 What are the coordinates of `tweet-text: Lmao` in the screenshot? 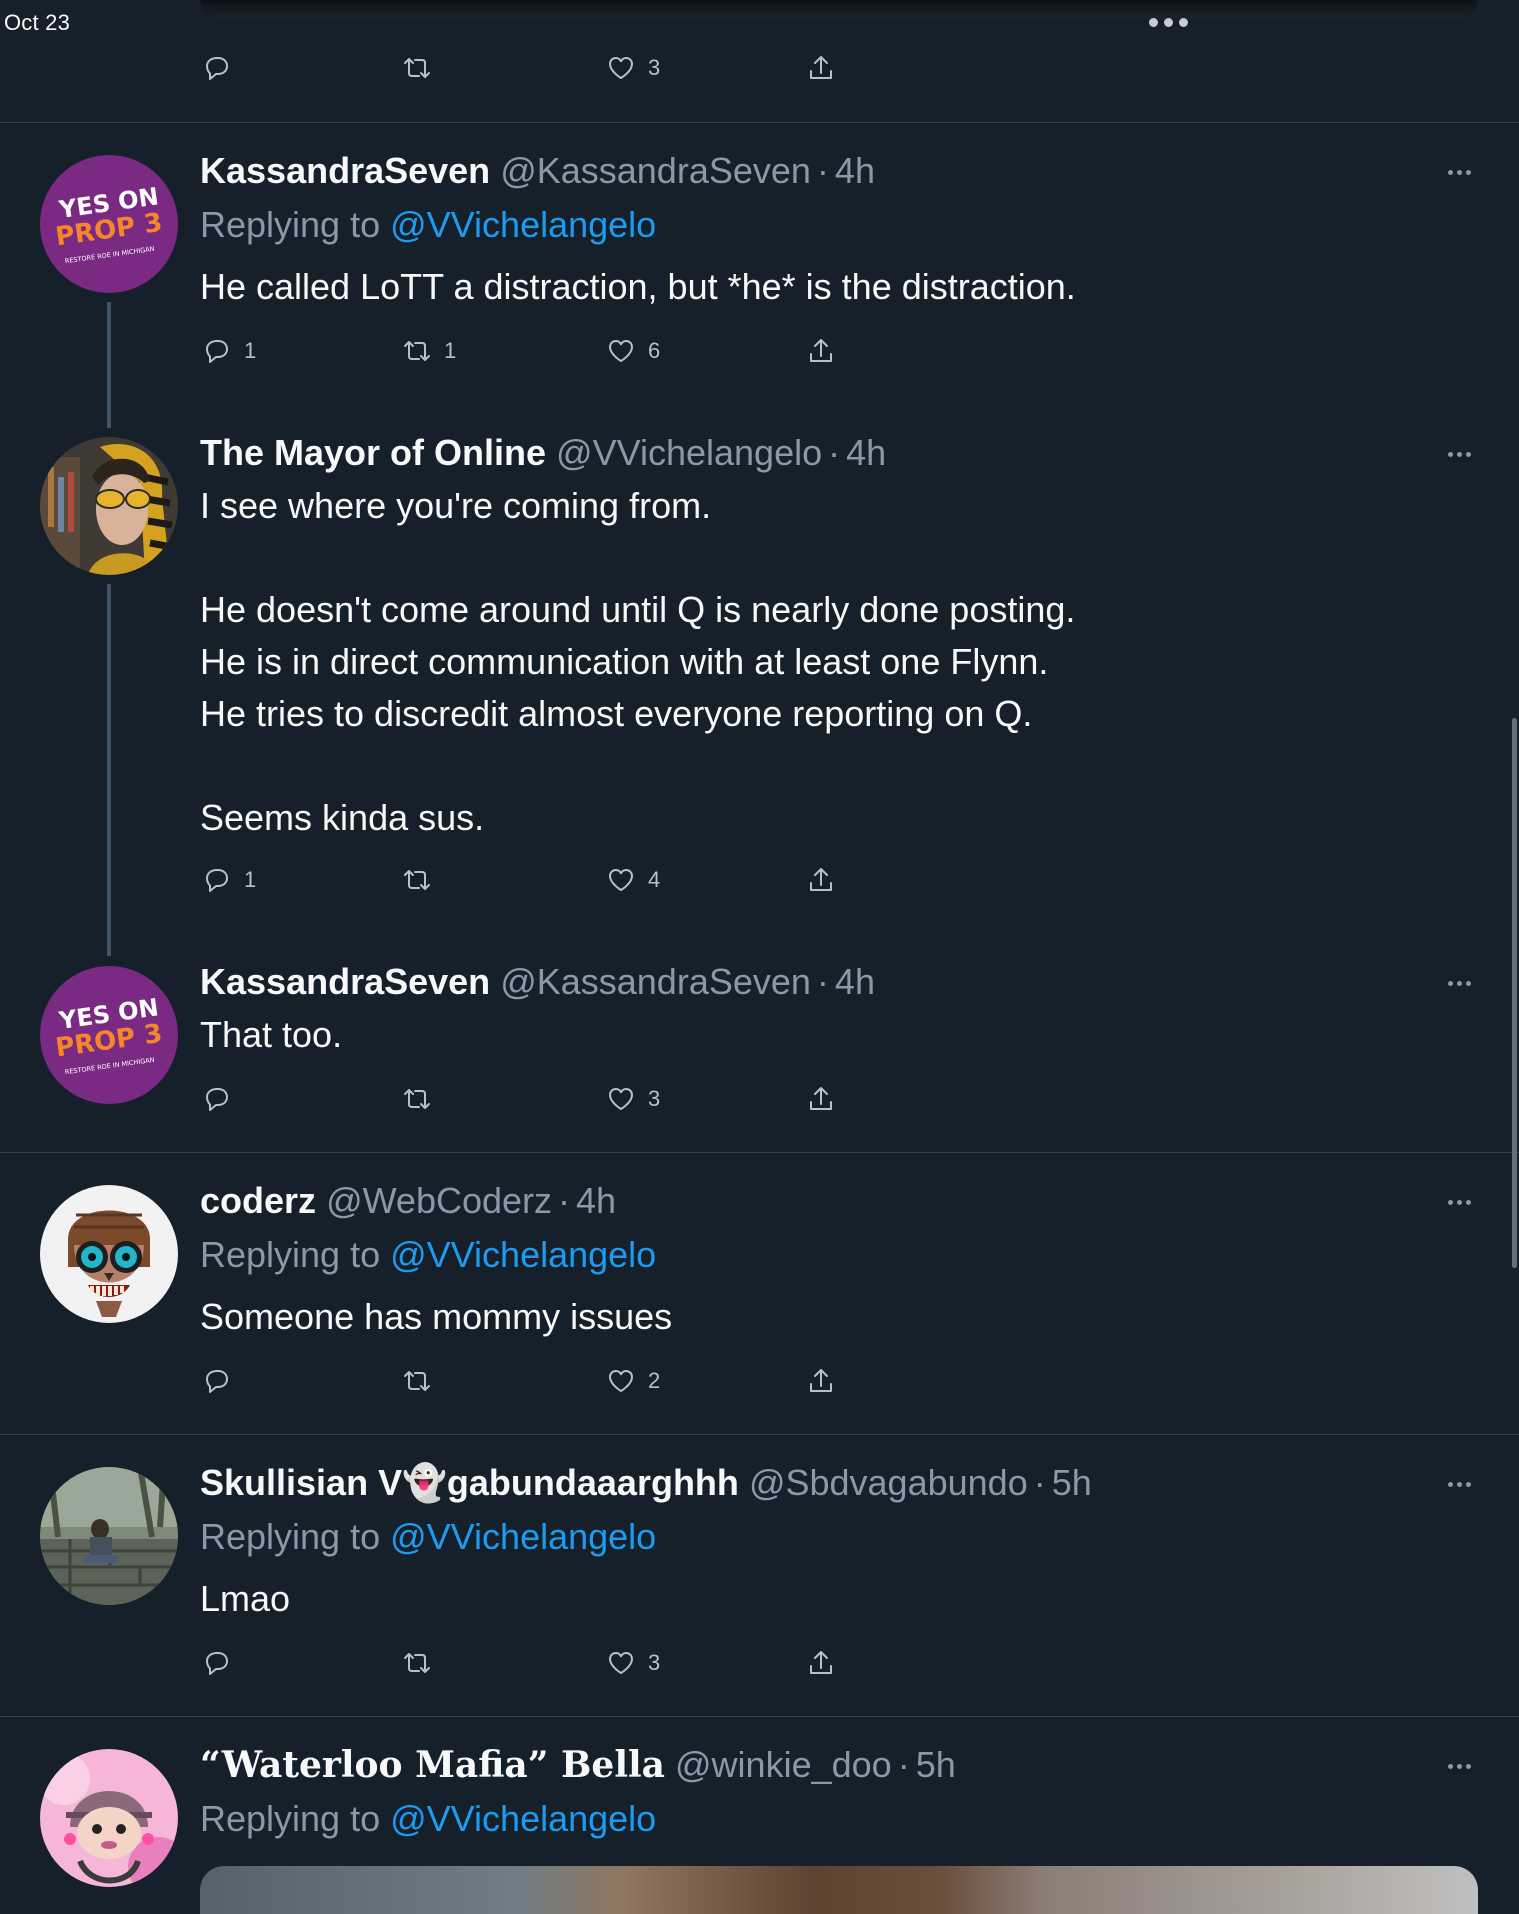 It's located at (245, 1598).